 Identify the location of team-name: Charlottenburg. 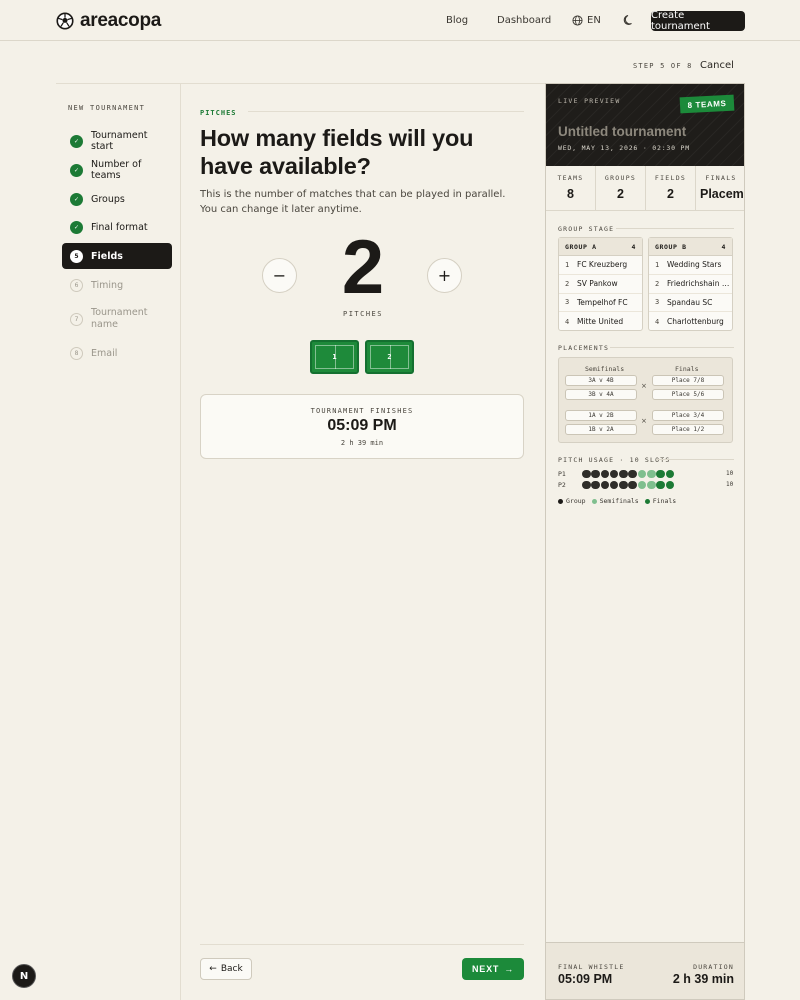
(695, 322).